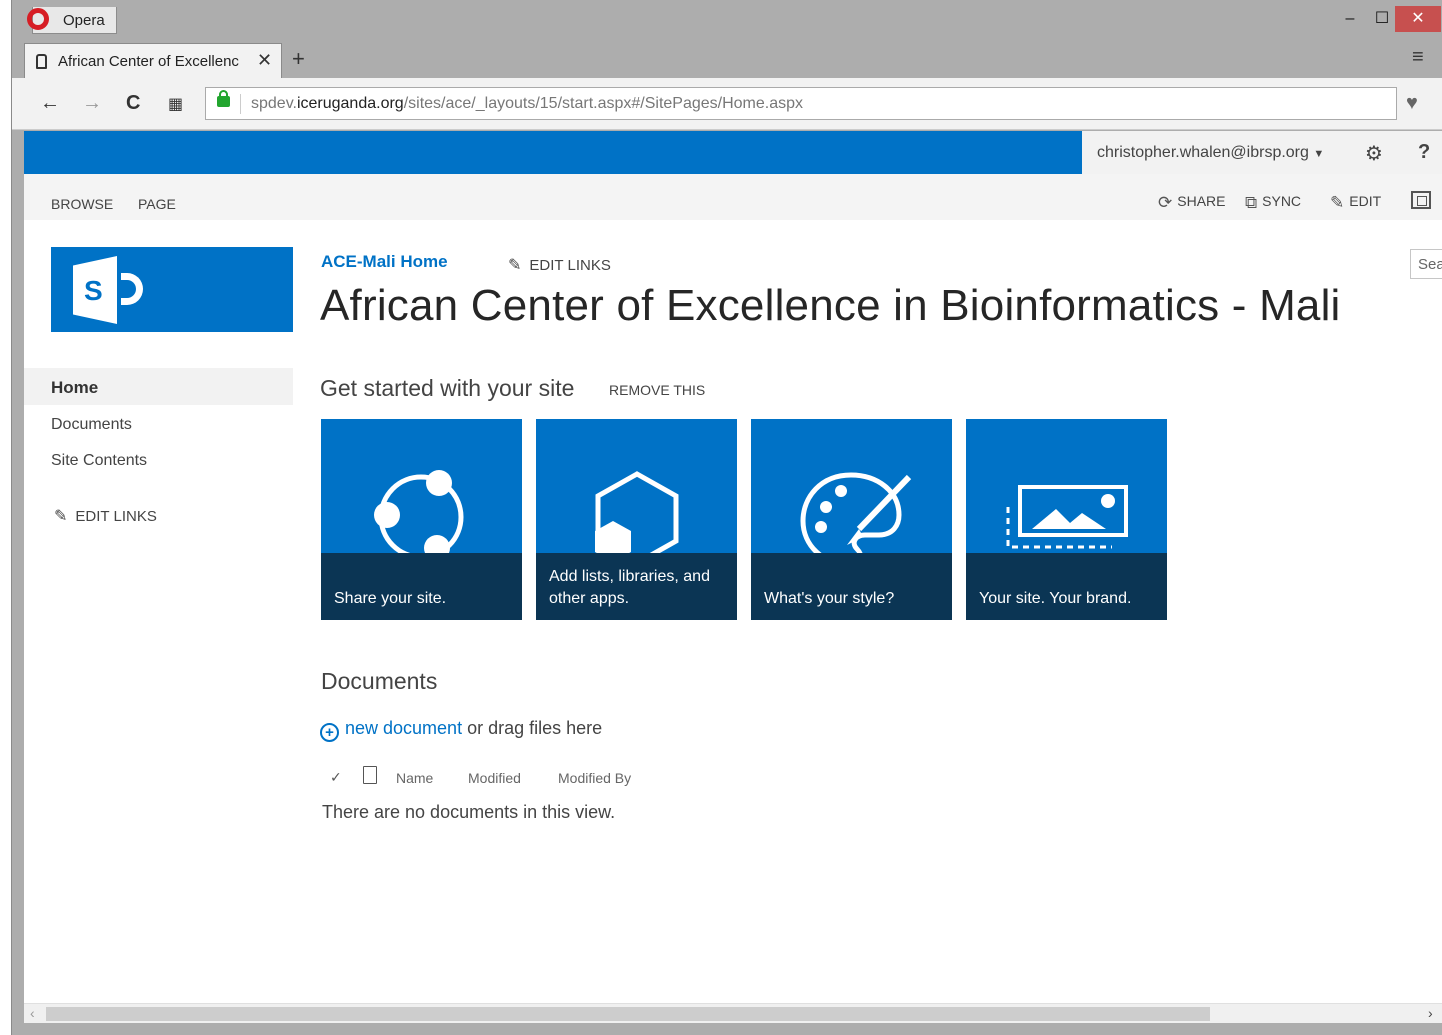 The height and width of the screenshot is (1035, 1442). Describe the element at coordinates (370, 775) in the screenshot. I see `file-type-icon` at that location.